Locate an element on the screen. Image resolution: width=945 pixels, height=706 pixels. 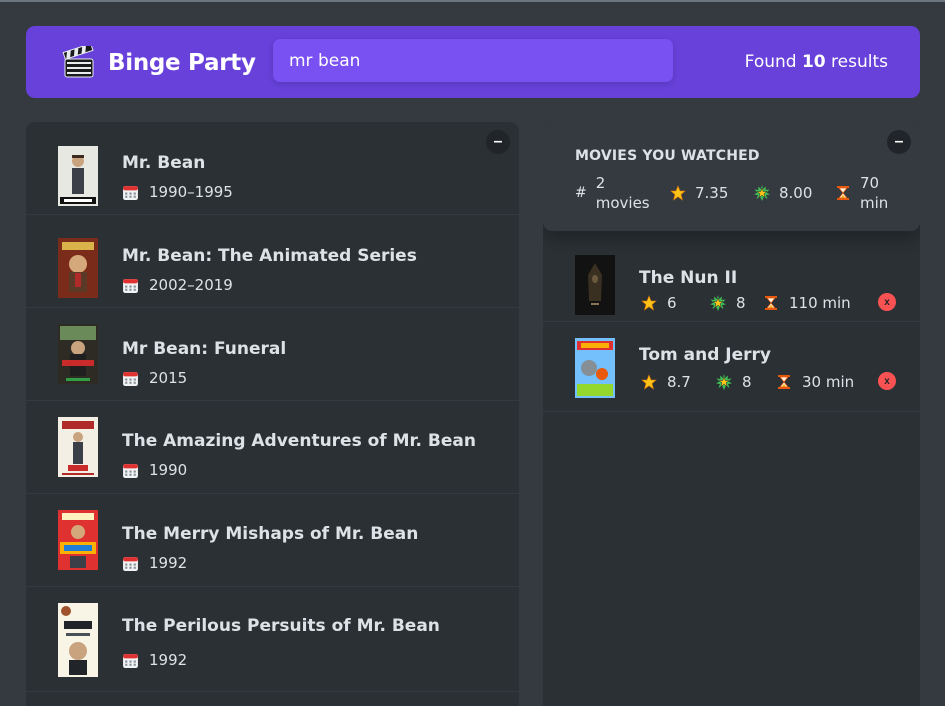
summary-runtime-number: 70 is located at coordinates (870, 183).